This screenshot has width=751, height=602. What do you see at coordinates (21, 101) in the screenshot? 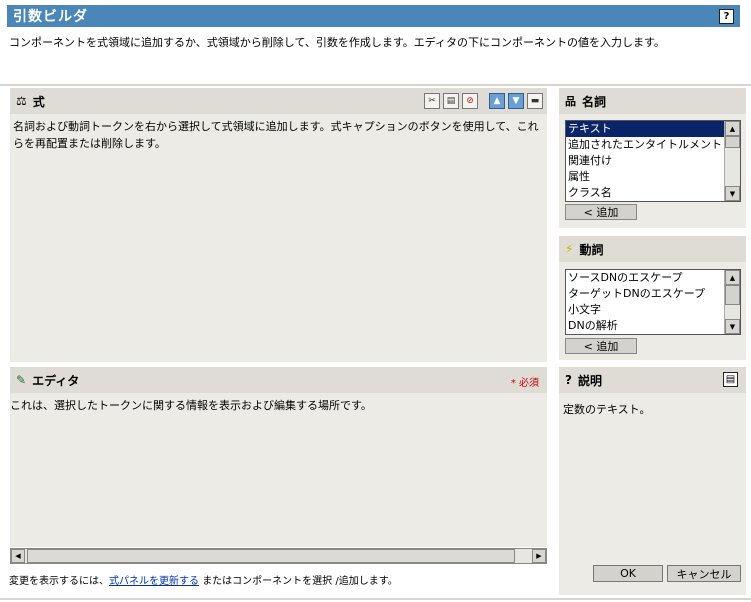
I see `expression-icon: ⚖` at bounding box center [21, 101].